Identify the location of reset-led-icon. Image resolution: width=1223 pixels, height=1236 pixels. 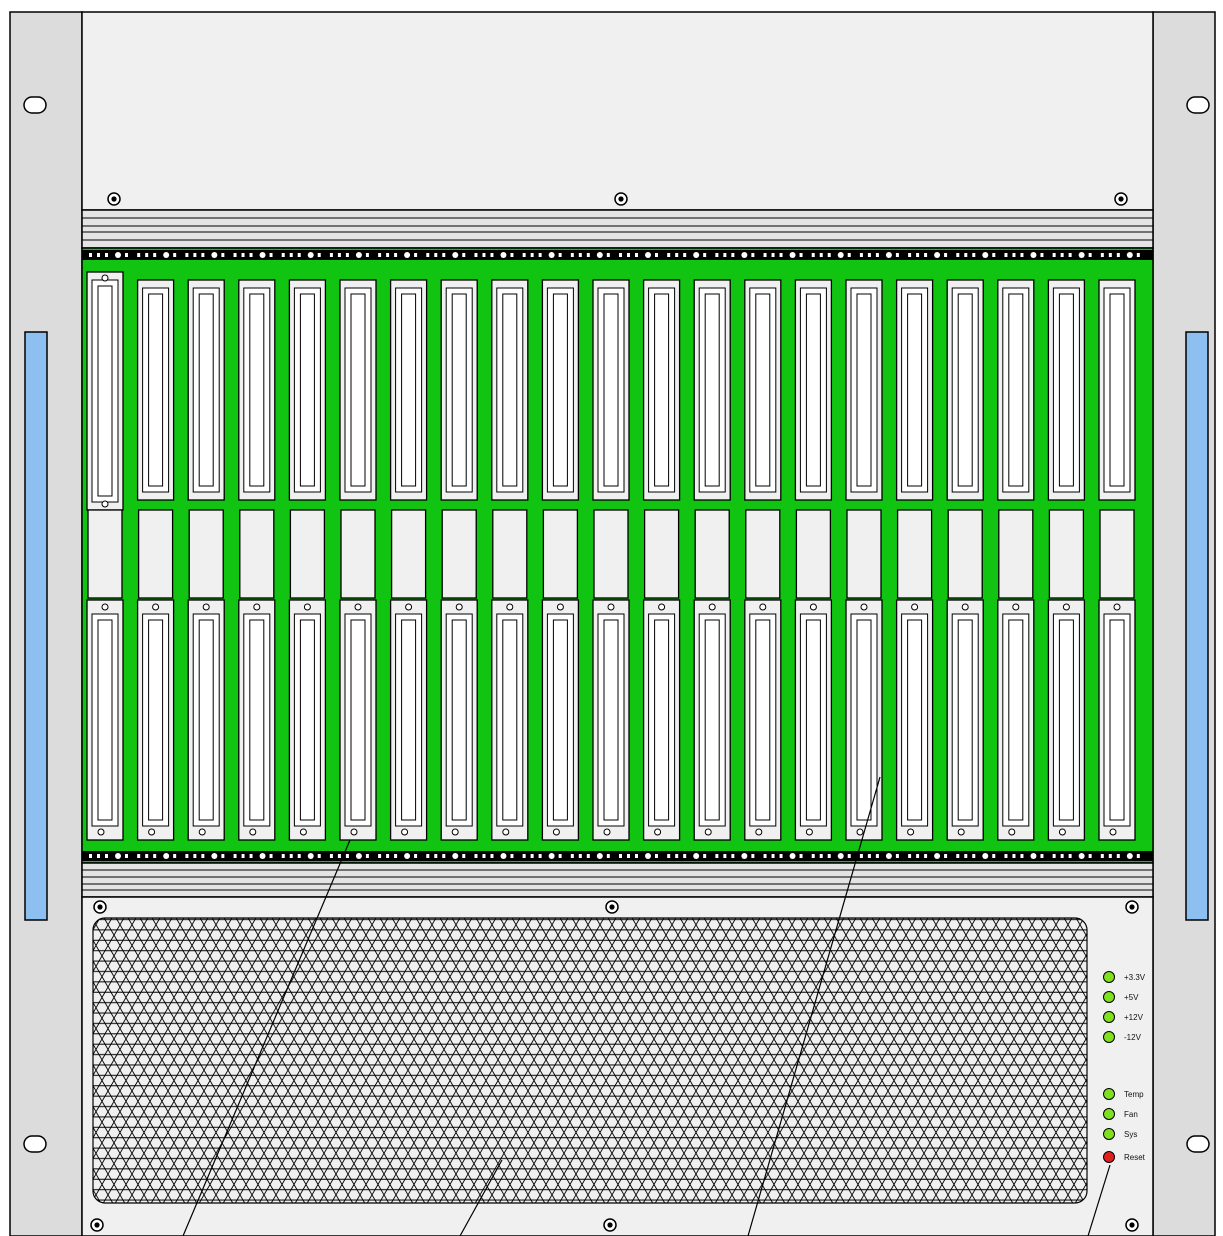
(1109, 1157).